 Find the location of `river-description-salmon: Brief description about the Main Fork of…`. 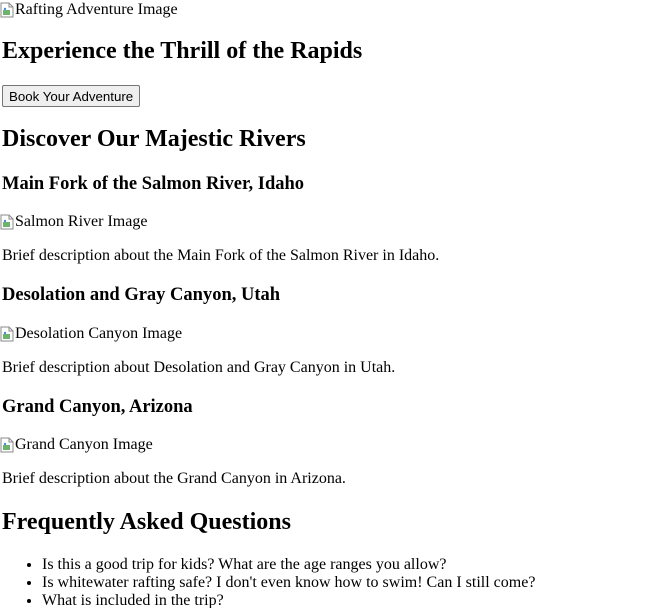

river-description-salmon: Brief description about the Main Fork of… is located at coordinates (221, 255).